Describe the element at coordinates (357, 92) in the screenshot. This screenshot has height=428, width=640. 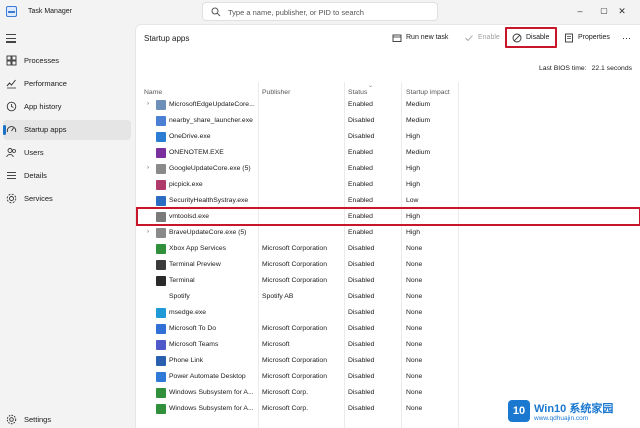
I see `column-header-status: Status` at that location.